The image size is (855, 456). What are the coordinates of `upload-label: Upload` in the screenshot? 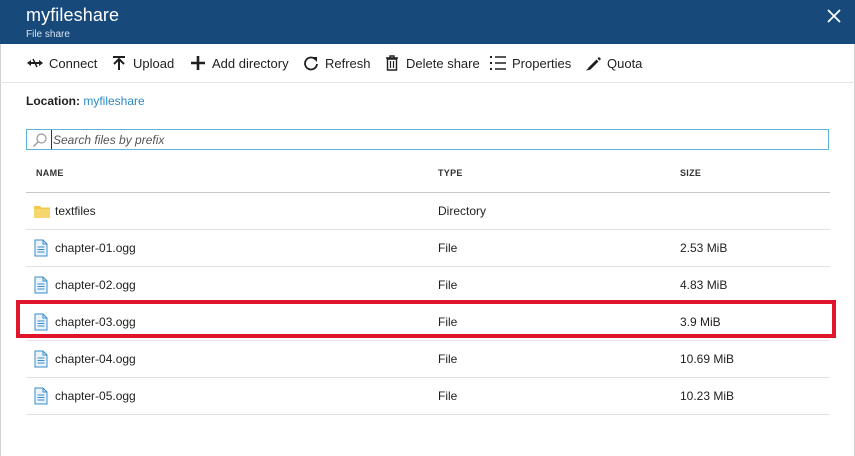 It's located at (154, 63).